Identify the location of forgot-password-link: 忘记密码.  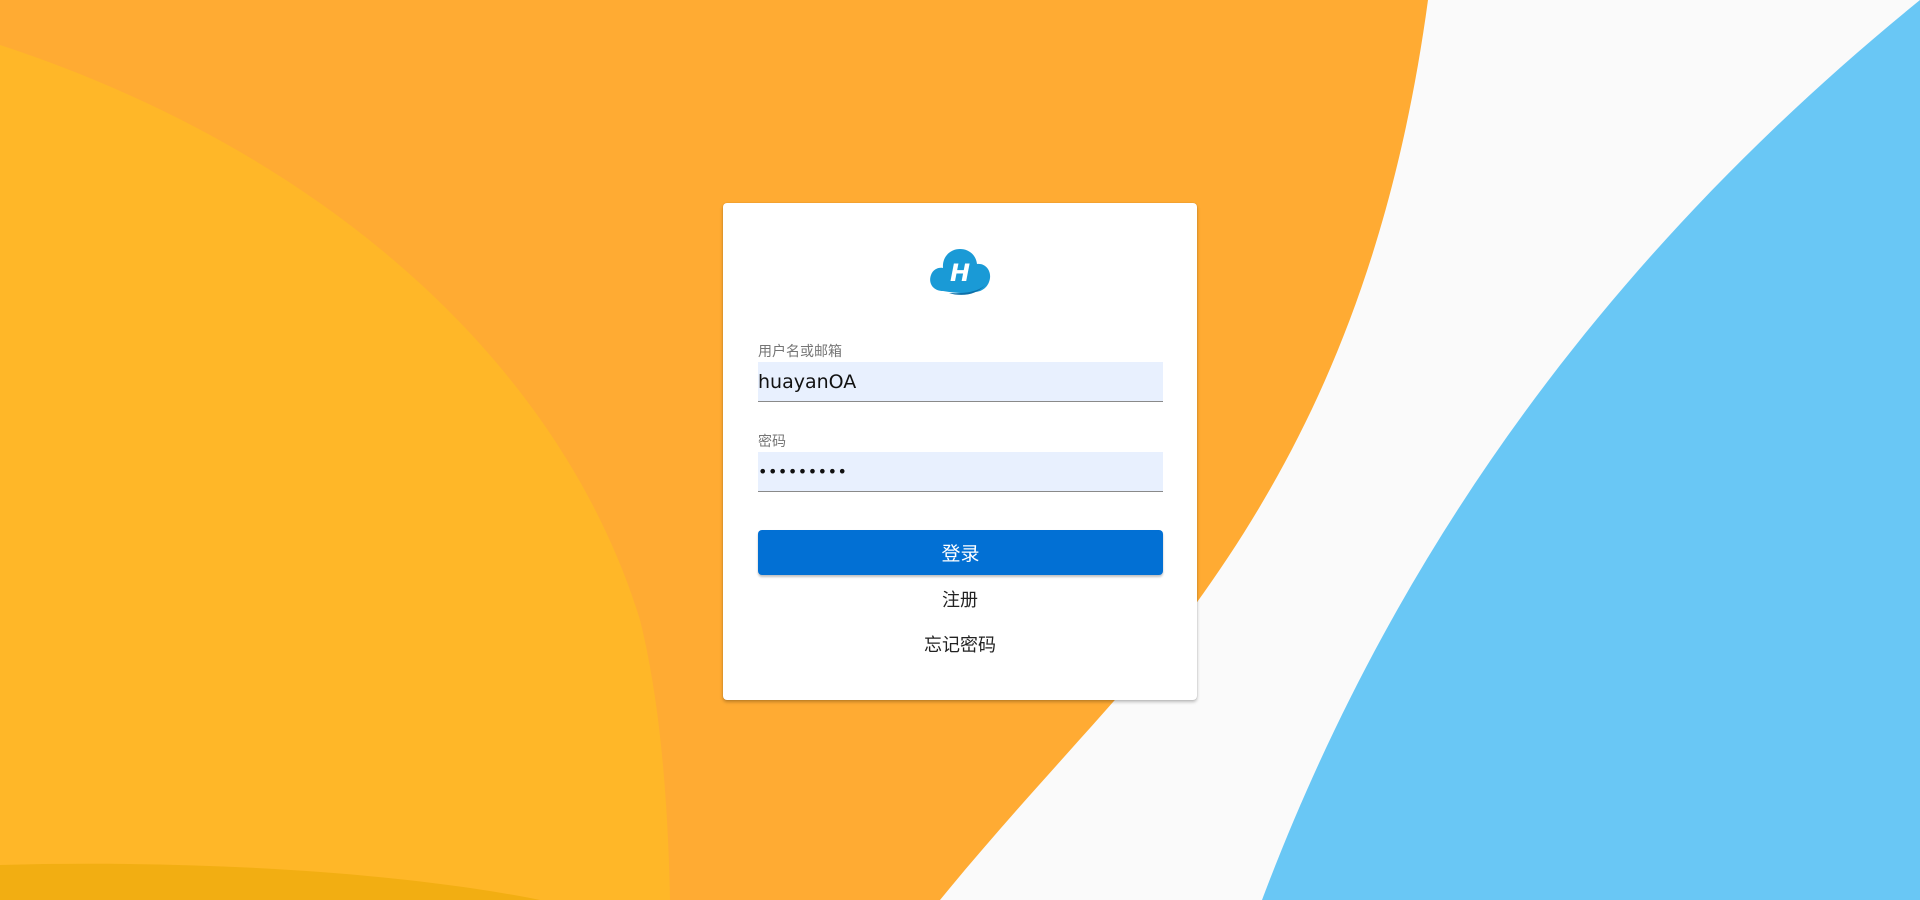
(960, 644).